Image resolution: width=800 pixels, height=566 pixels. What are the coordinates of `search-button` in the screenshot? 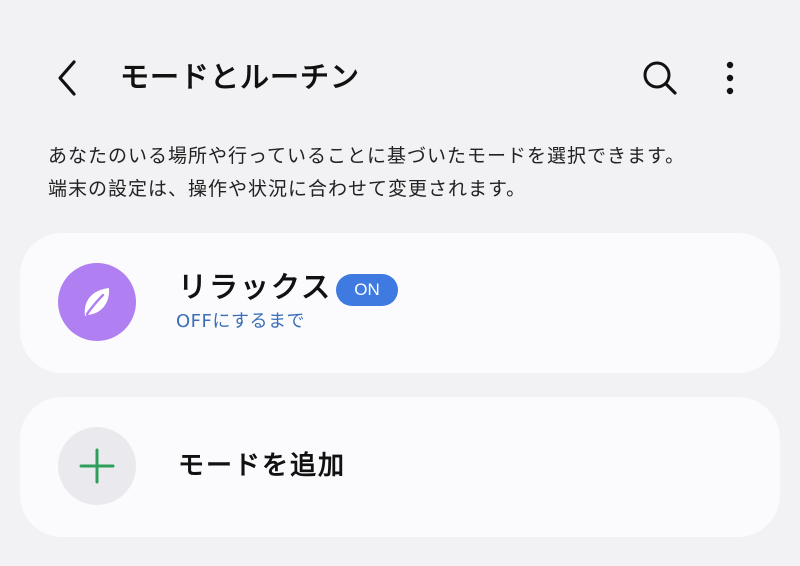 It's located at (660, 78).